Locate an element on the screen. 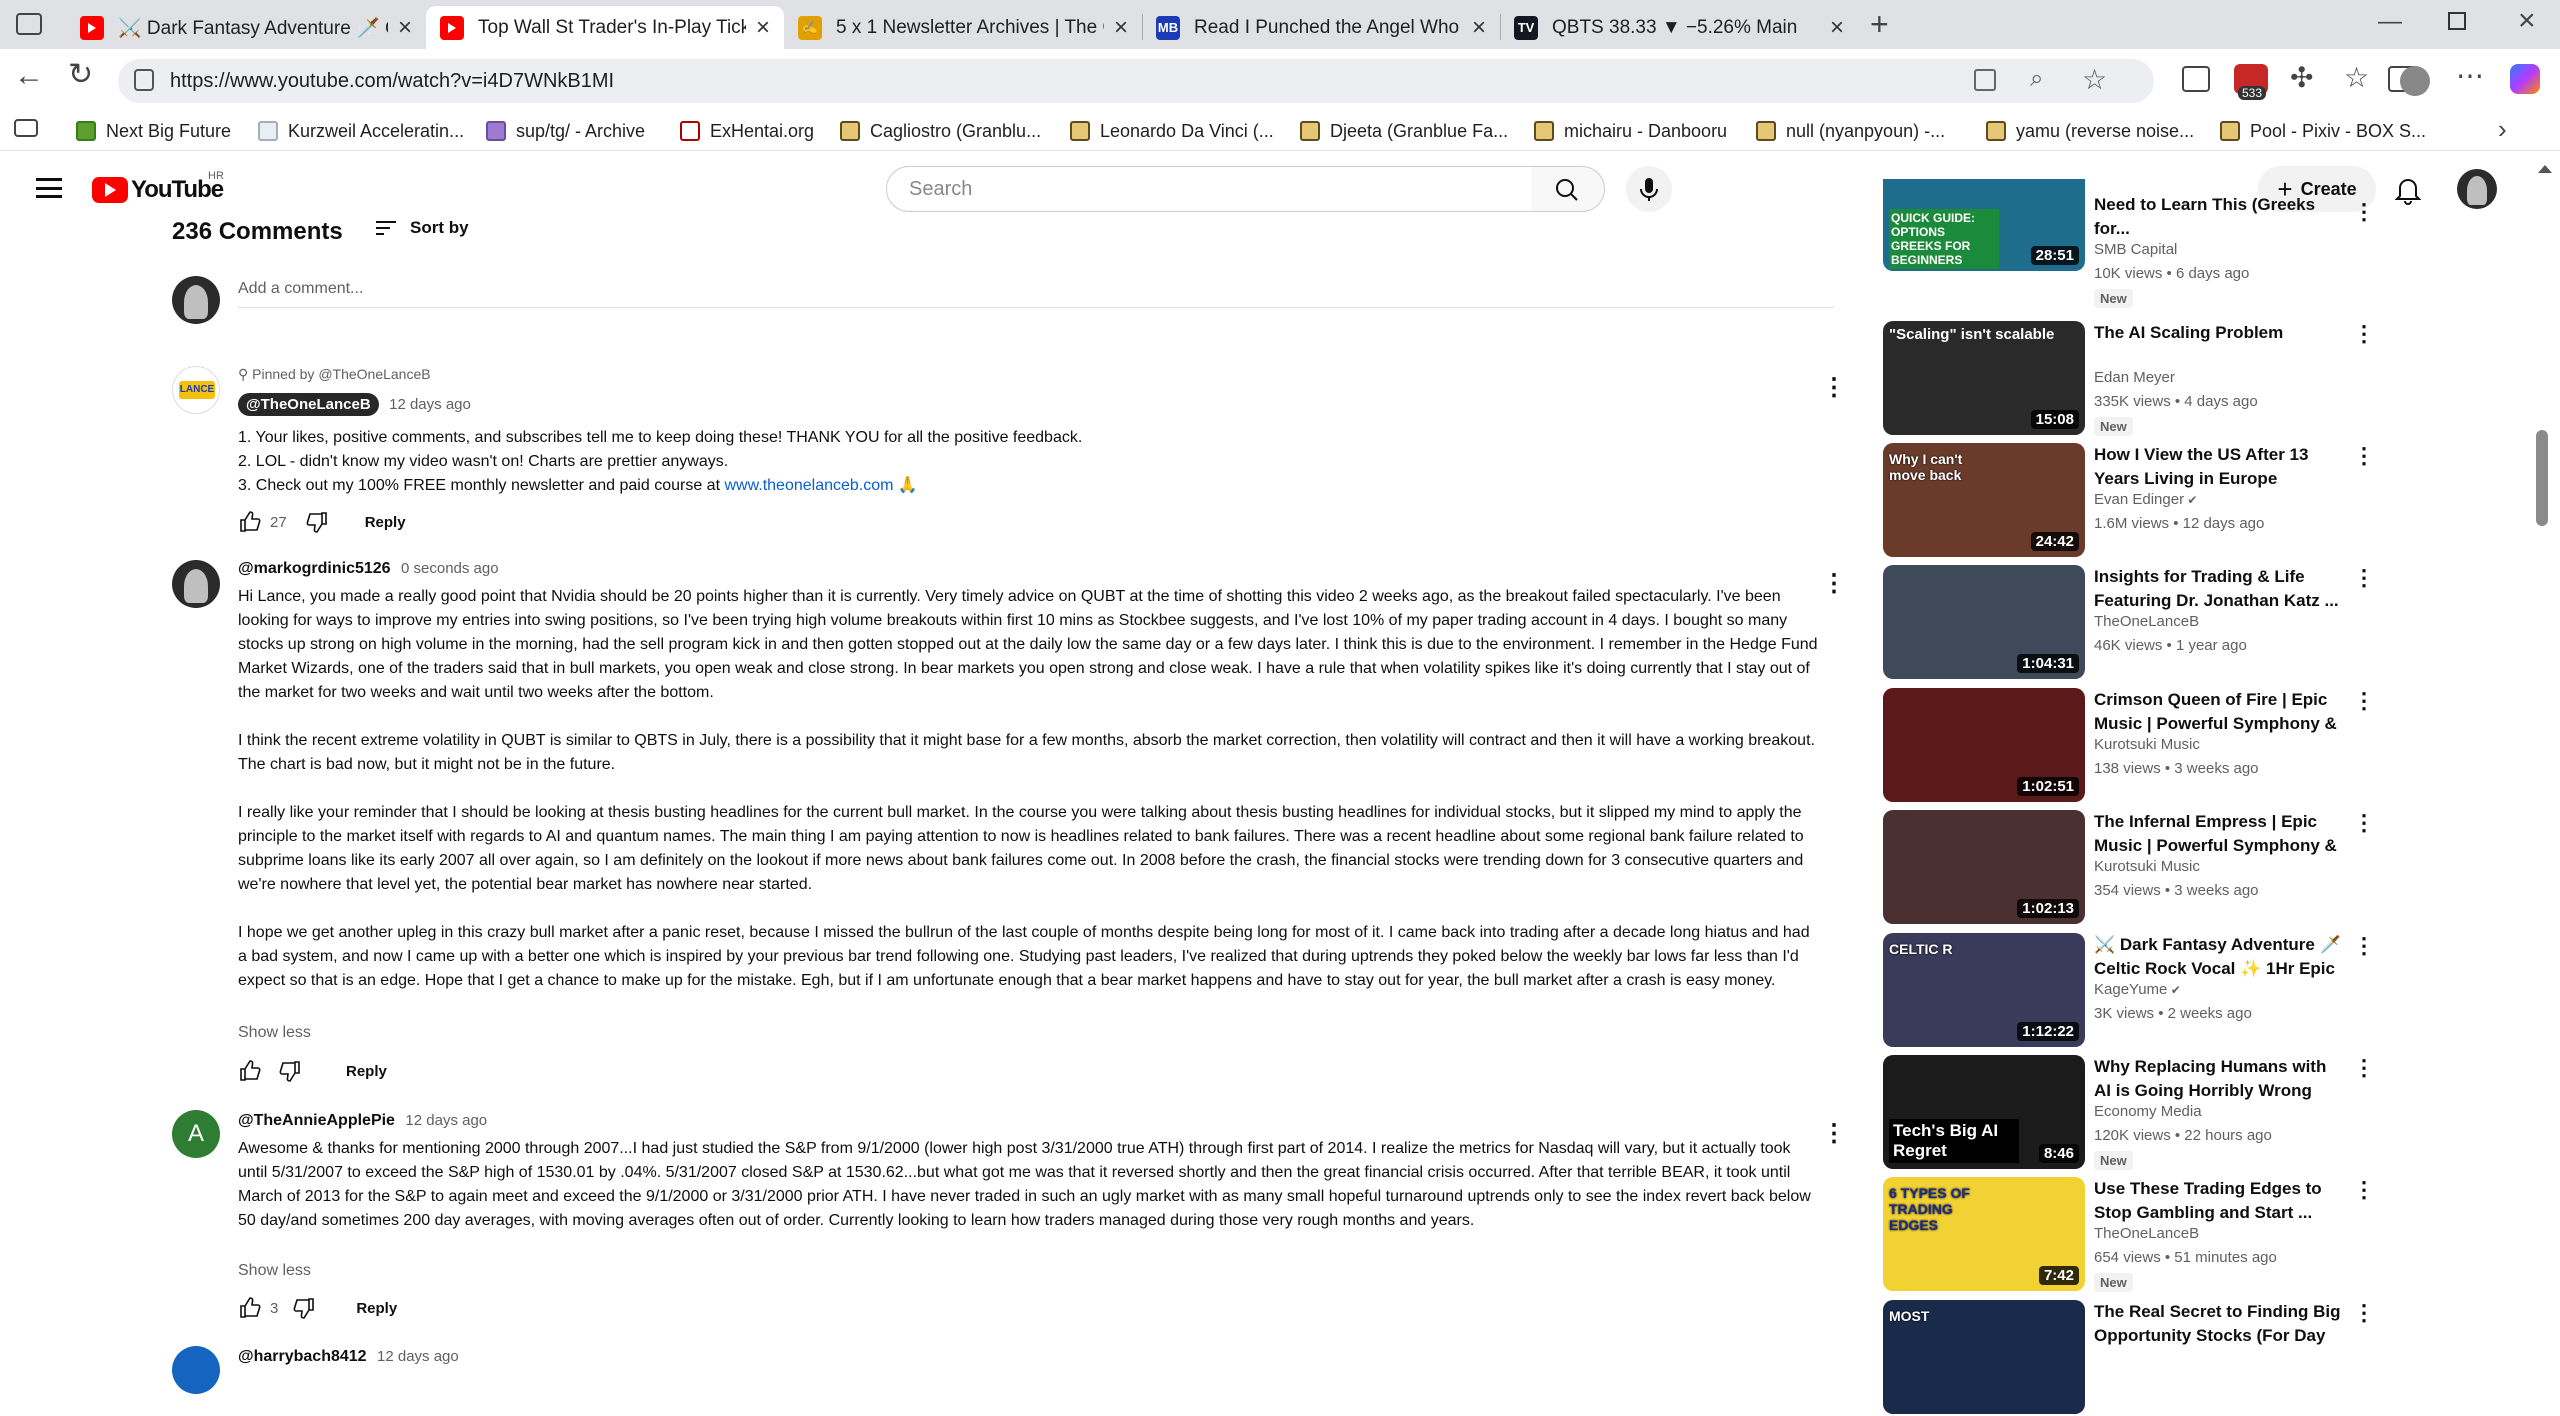 The width and height of the screenshot is (2560, 1416). comment-author: @markogrdinic5126 is located at coordinates (314, 568).